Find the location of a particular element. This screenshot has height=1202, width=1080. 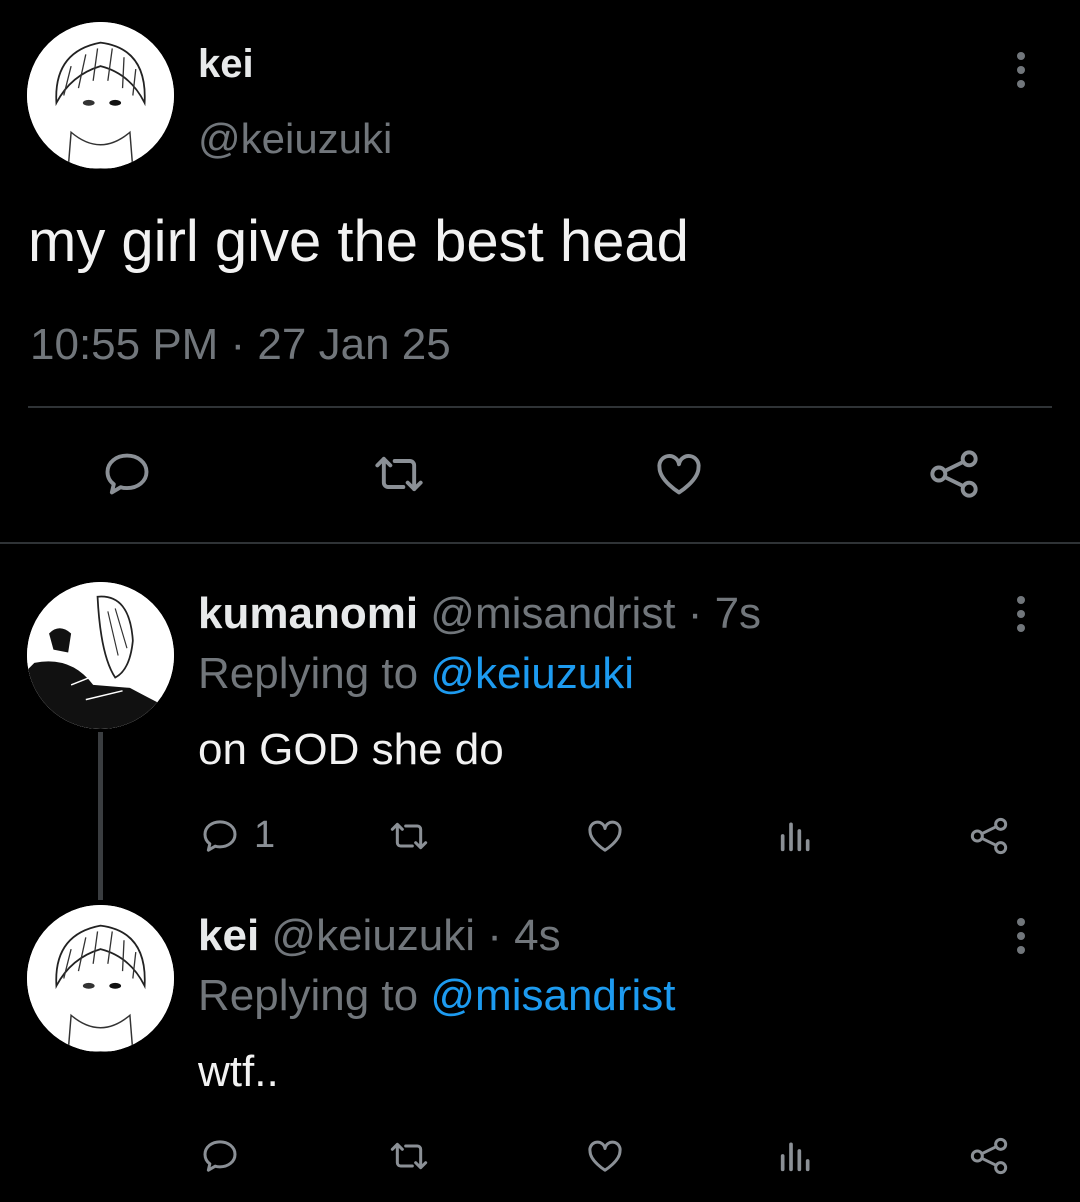

main-tweet-text: my girl give the best head is located at coordinates (358, 241).